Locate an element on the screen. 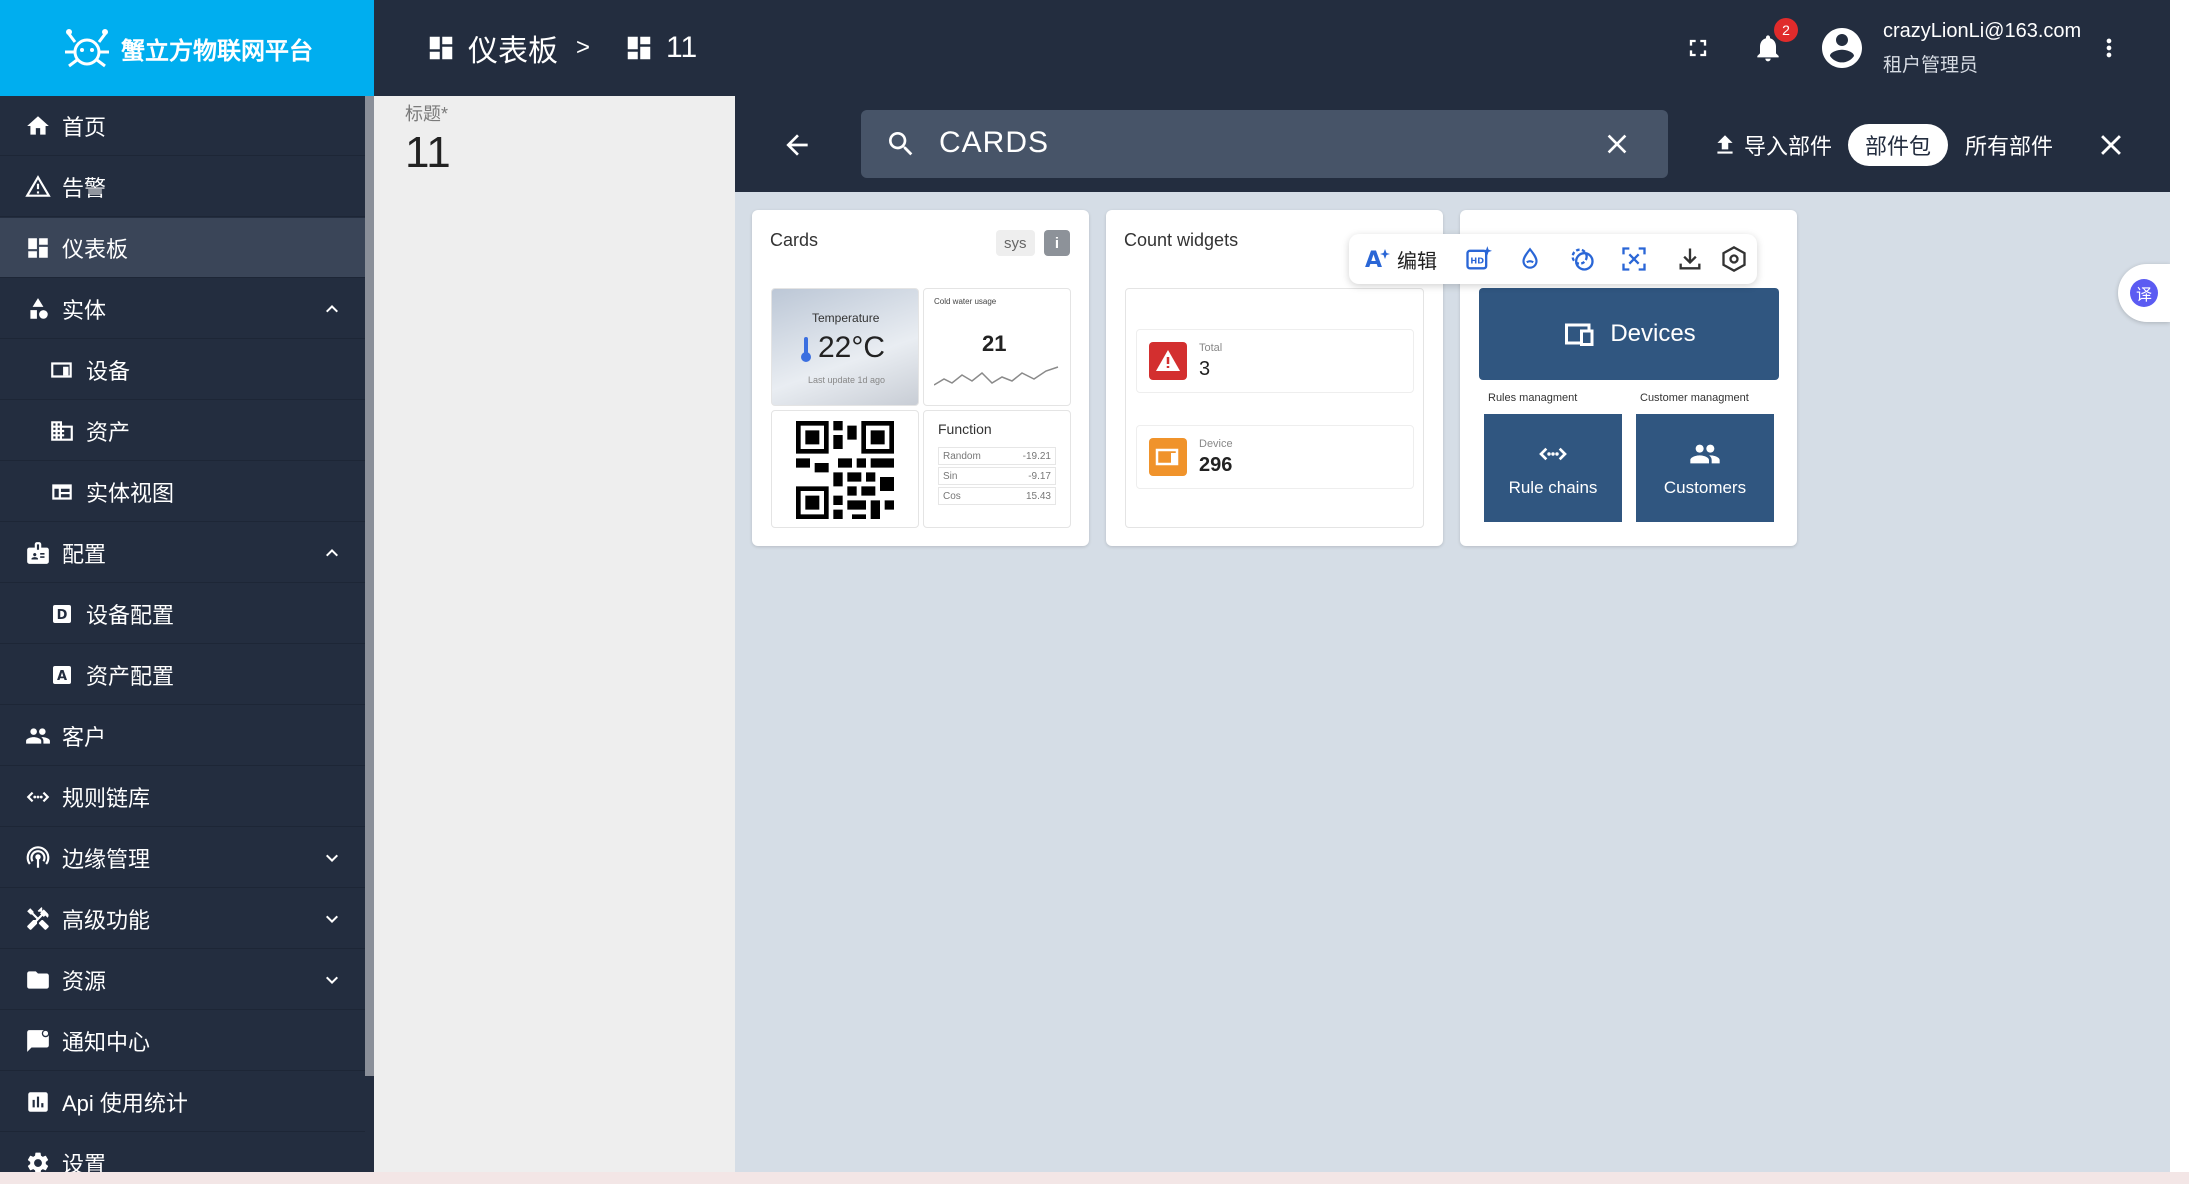 This screenshot has width=2189, height=1184. sparkline is located at coordinates (996, 376).